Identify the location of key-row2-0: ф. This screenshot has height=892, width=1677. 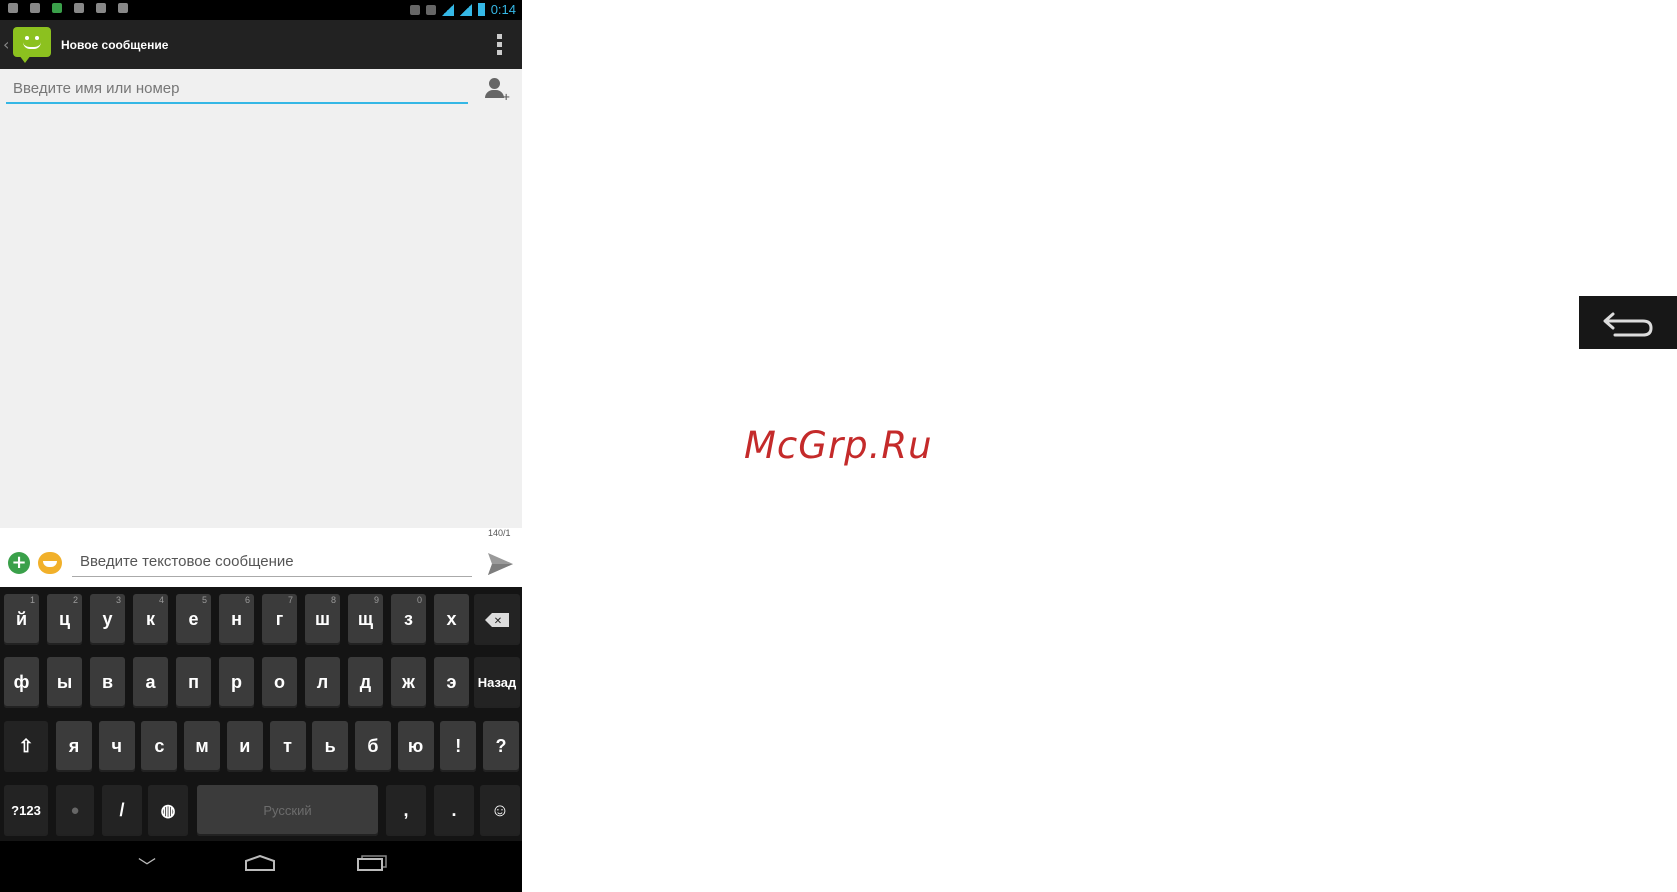
(21, 682).